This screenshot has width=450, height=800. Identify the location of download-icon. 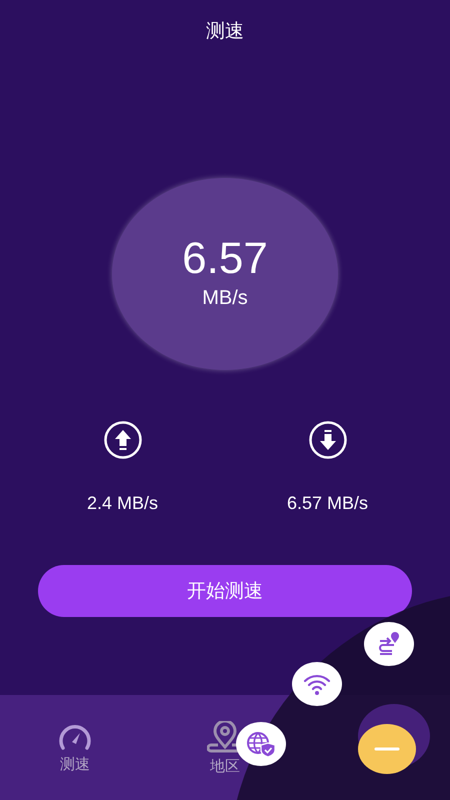
(328, 440).